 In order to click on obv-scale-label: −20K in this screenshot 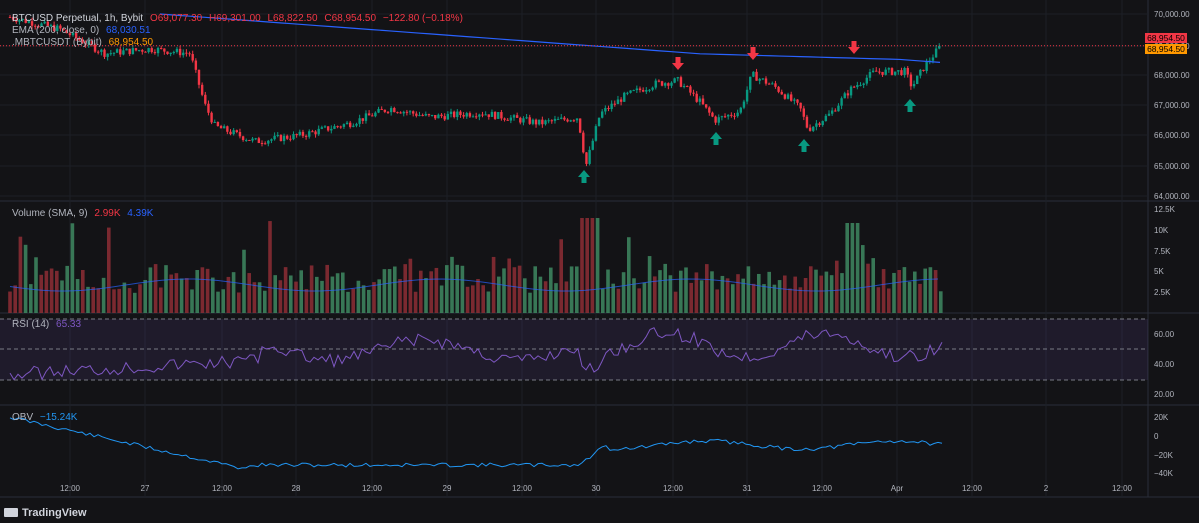, I will do `click(1164, 455)`.